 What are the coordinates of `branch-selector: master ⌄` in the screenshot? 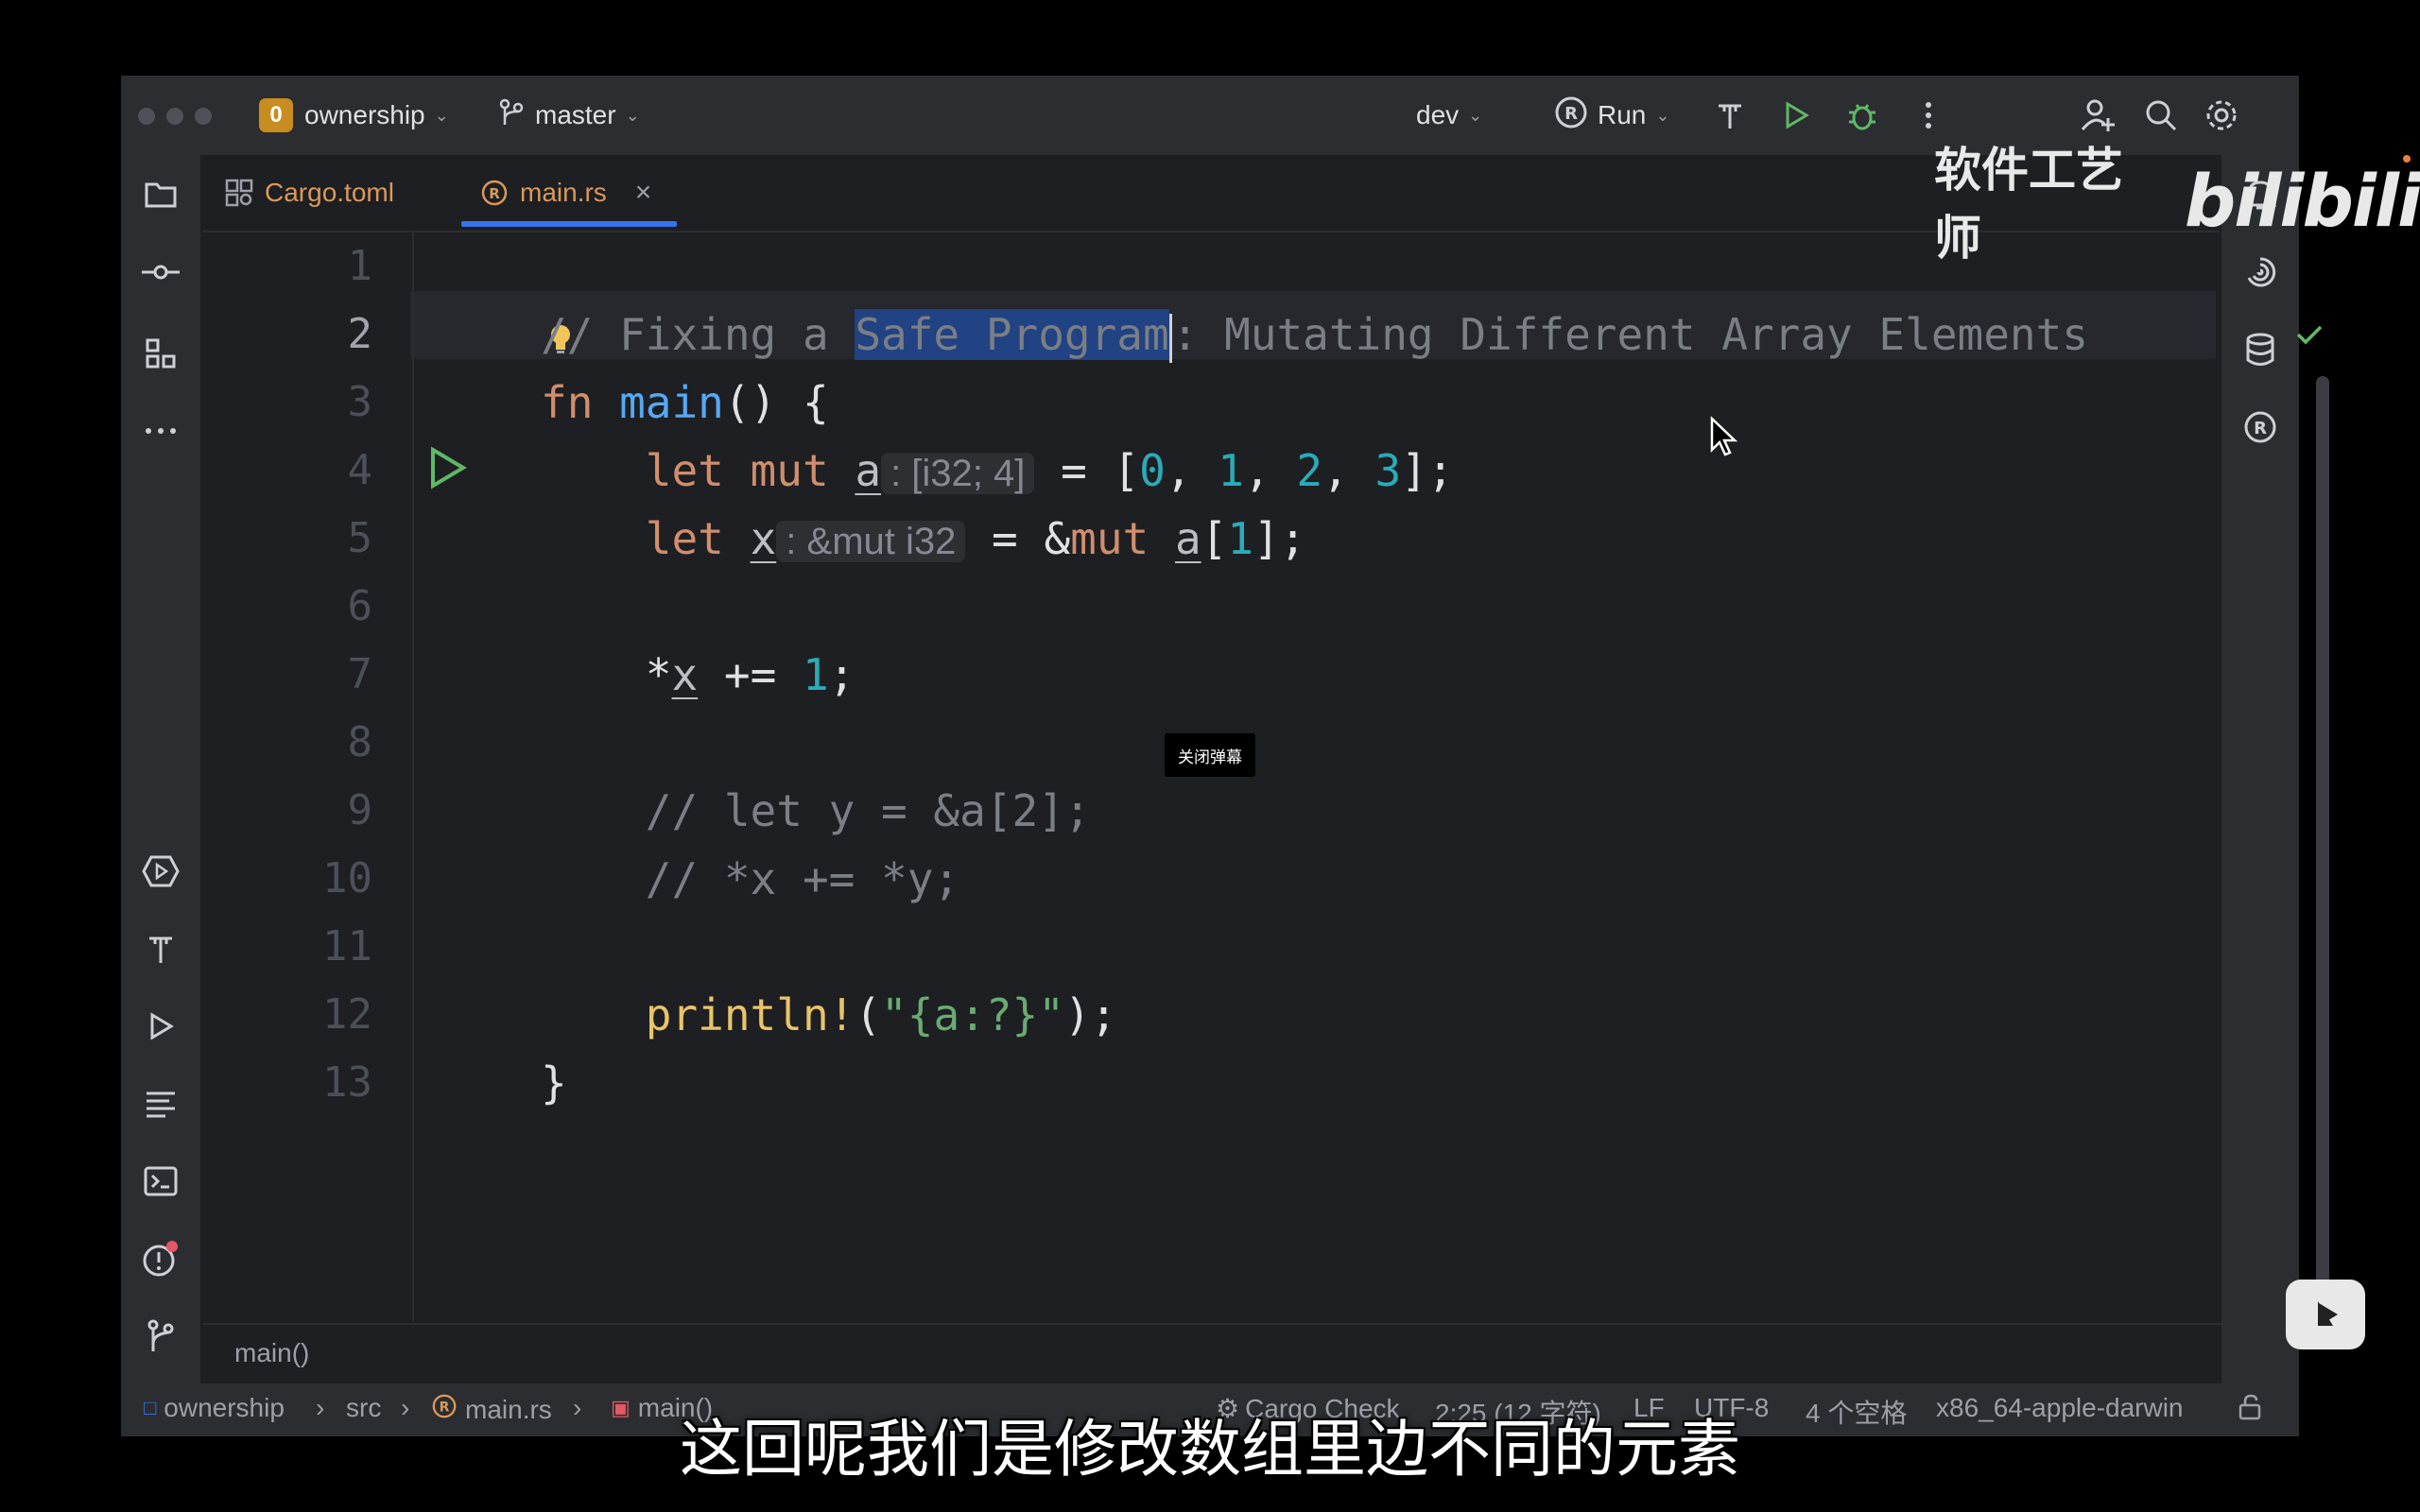 It's located at (569, 115).